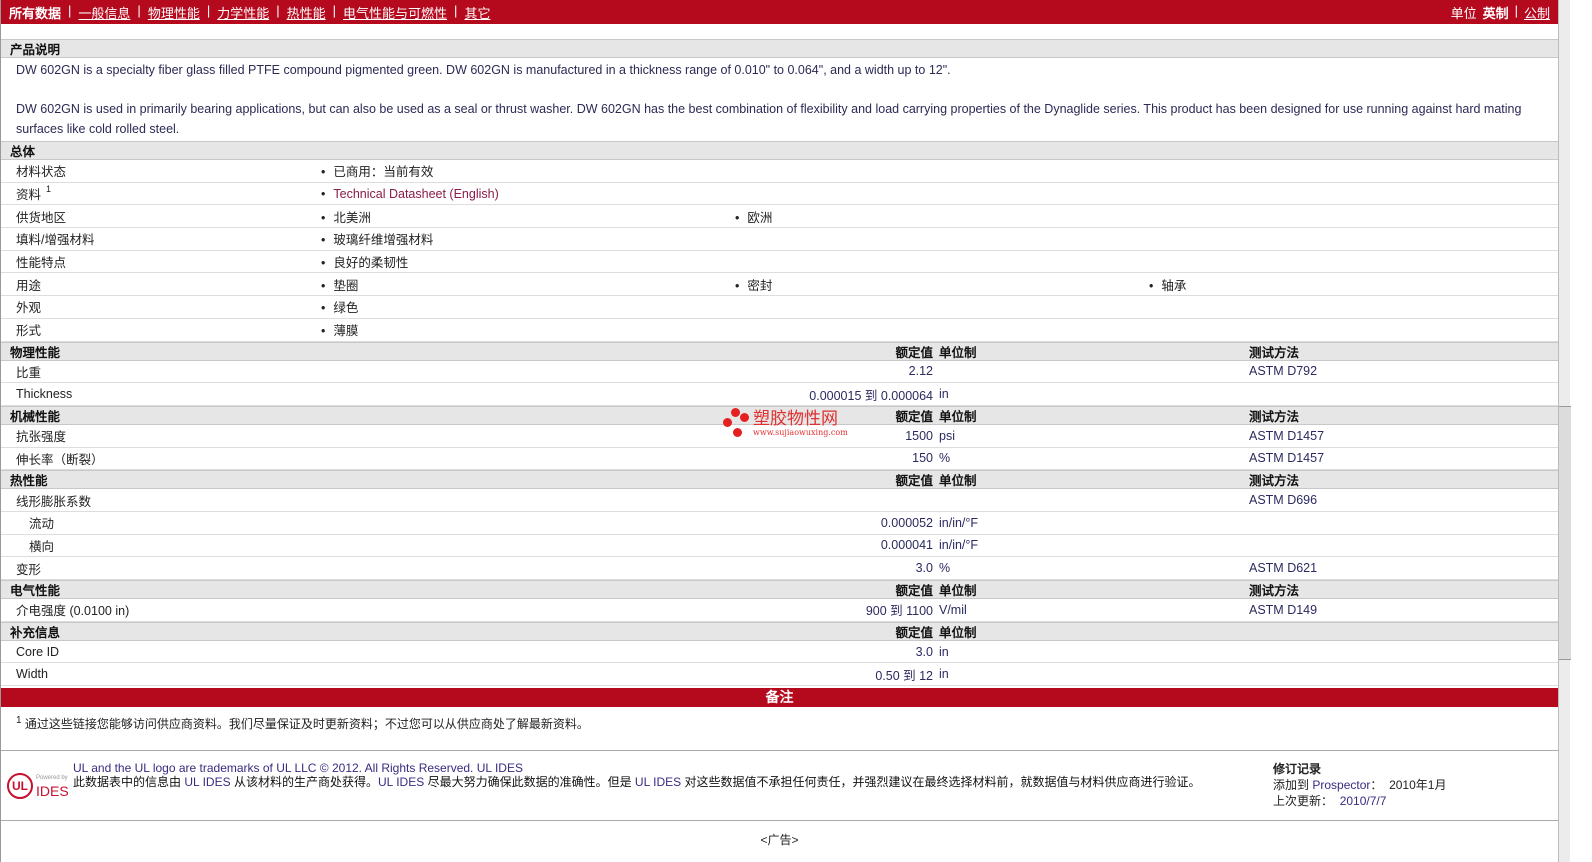 Image resolution: width=1592 pixels, height=862 pixels. I want to click on property-unit: psi, so click(947, 435).